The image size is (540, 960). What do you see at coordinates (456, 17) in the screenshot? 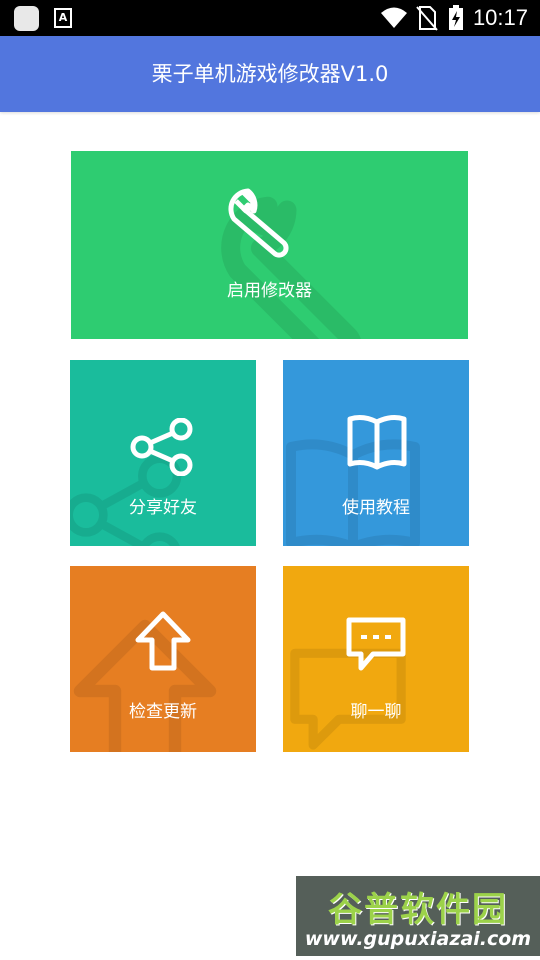
I see `battery-charging-icon` at bounding box center [456, 17].